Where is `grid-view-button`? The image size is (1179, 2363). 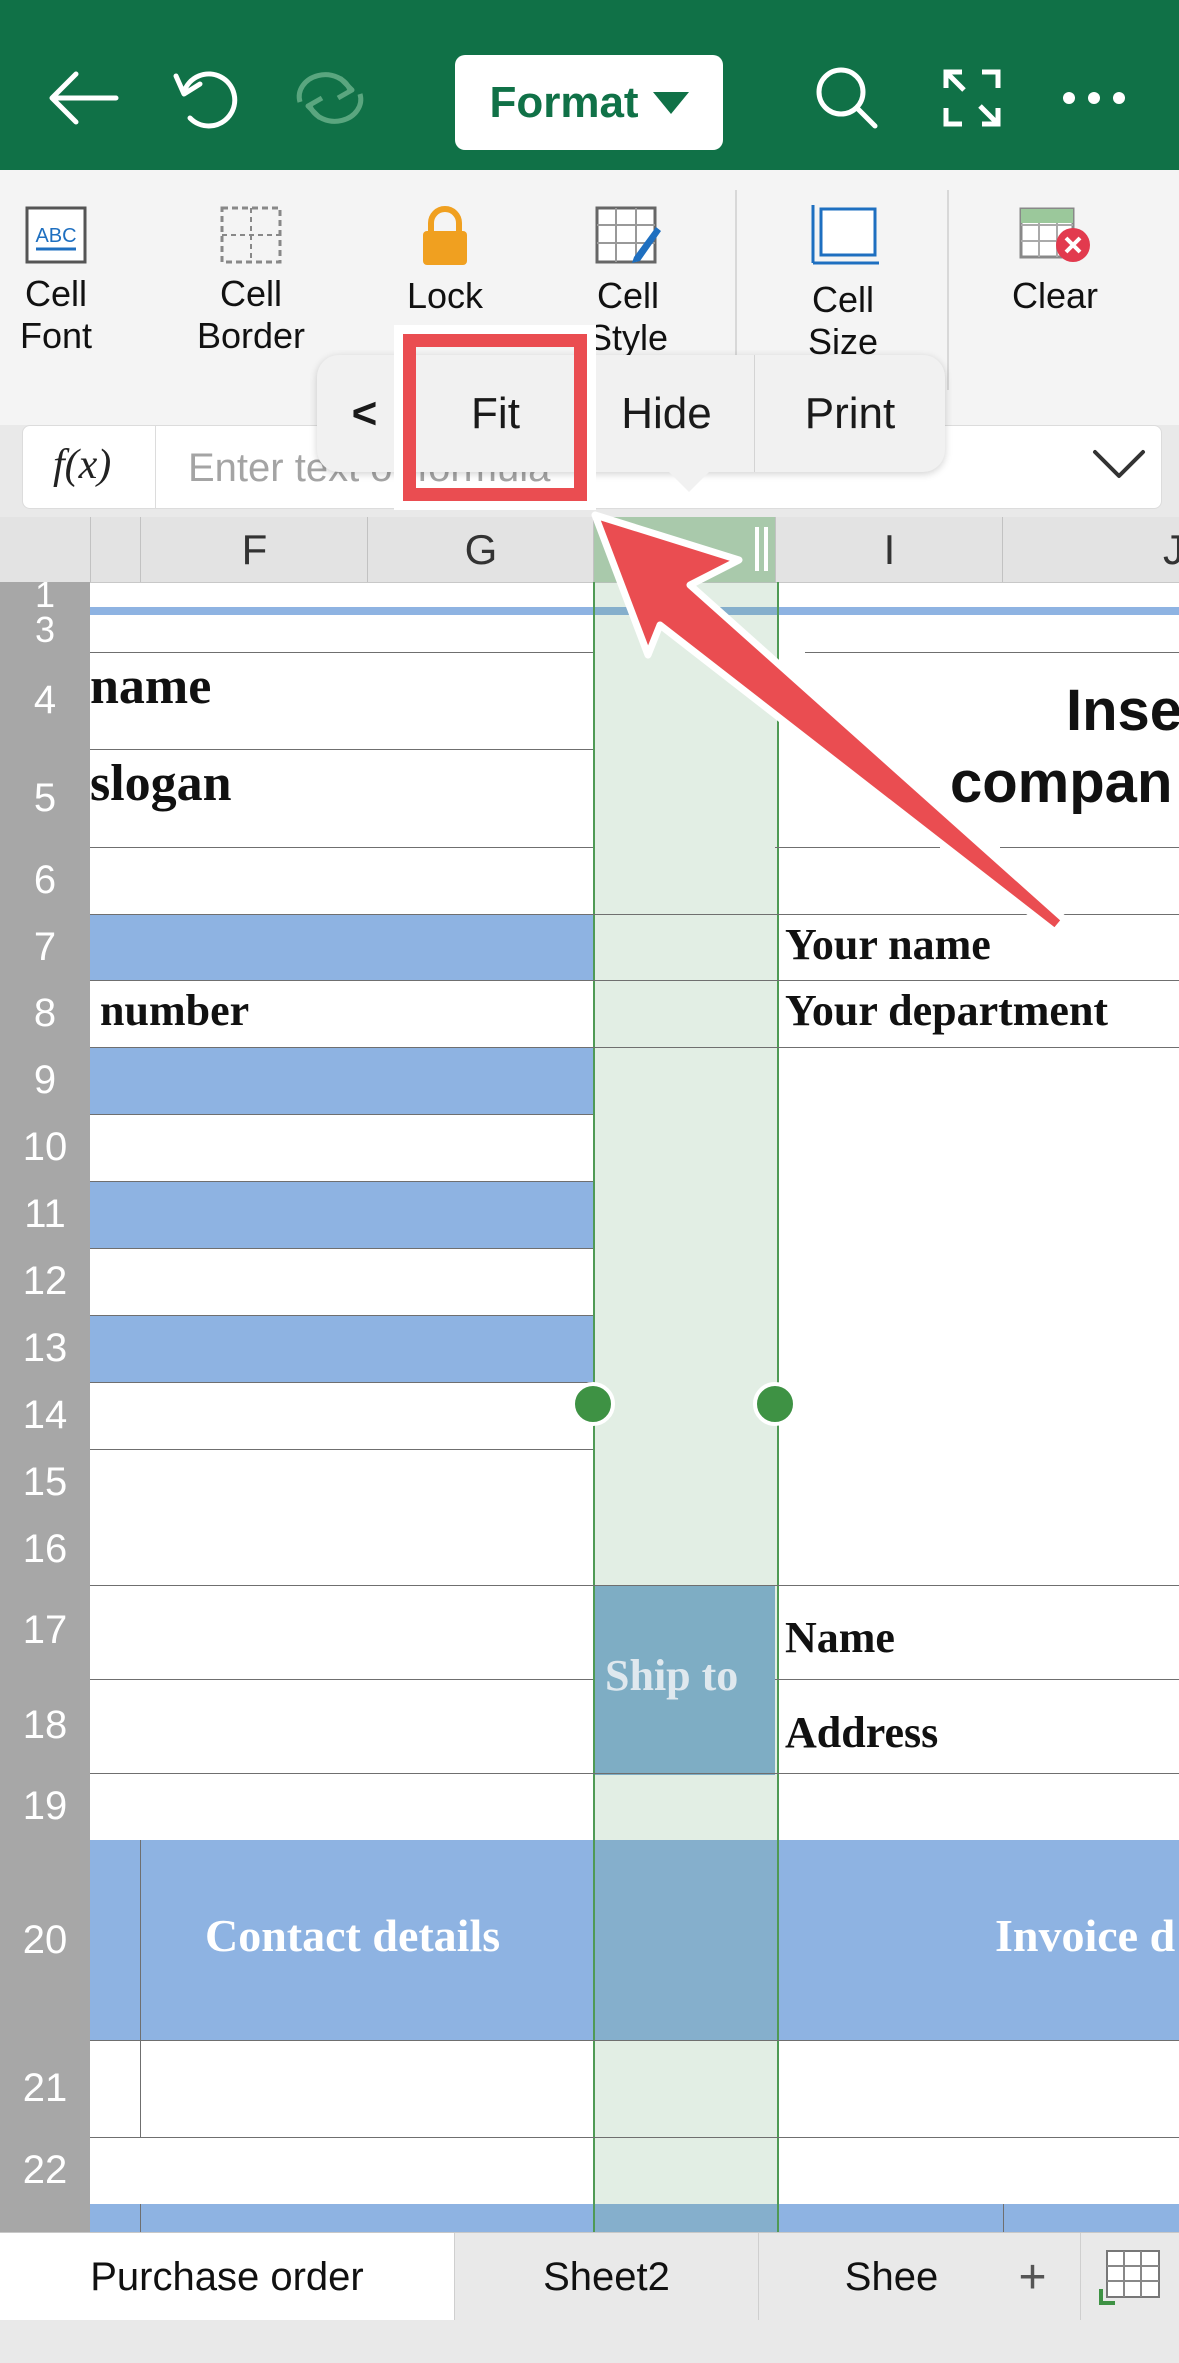
grid-view-button is located at coordinates (1130, 2277).